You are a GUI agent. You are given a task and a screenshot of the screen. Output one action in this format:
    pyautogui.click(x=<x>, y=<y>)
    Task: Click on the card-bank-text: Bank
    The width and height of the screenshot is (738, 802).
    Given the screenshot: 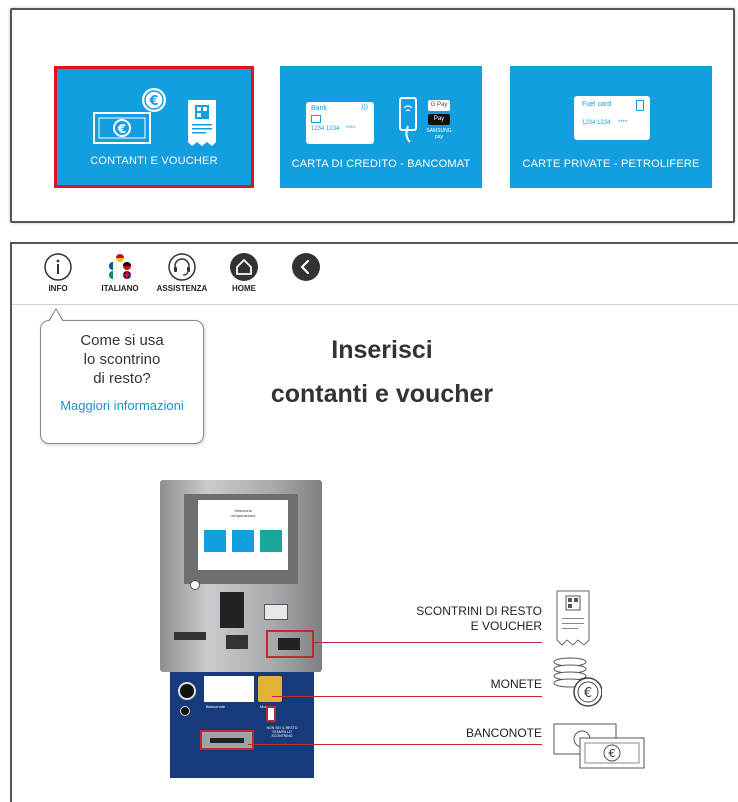 What is the action you would take?
    pyautogui.click(x=319, y=108)
    